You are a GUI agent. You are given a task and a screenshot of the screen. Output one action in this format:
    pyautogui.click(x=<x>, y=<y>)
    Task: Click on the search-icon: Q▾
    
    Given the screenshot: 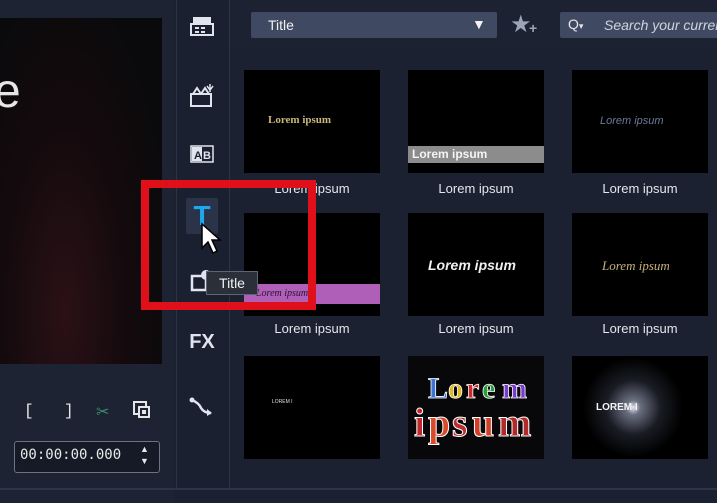 What is the action you would take?
    pyautogui.click(x=575, y=24)
    